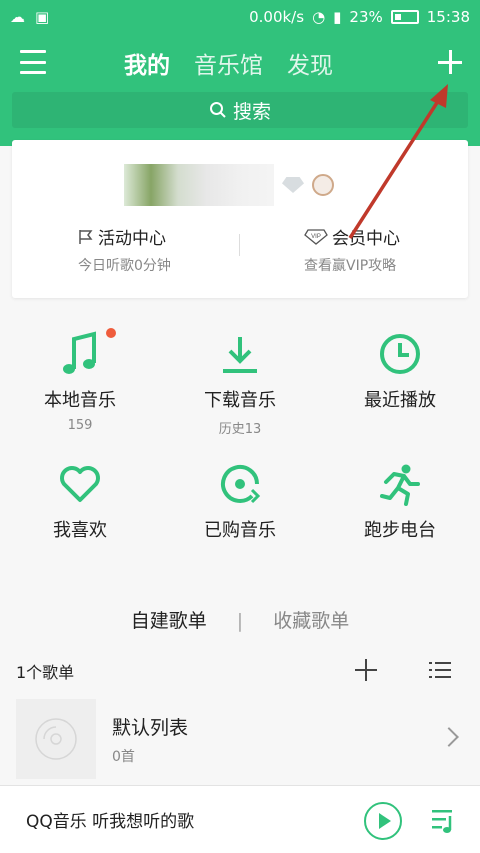 Image resolution: width=480 pixels, height=853 pixels. I want to click on tab-created-playlists: 自建歌单, so click(169, 621).